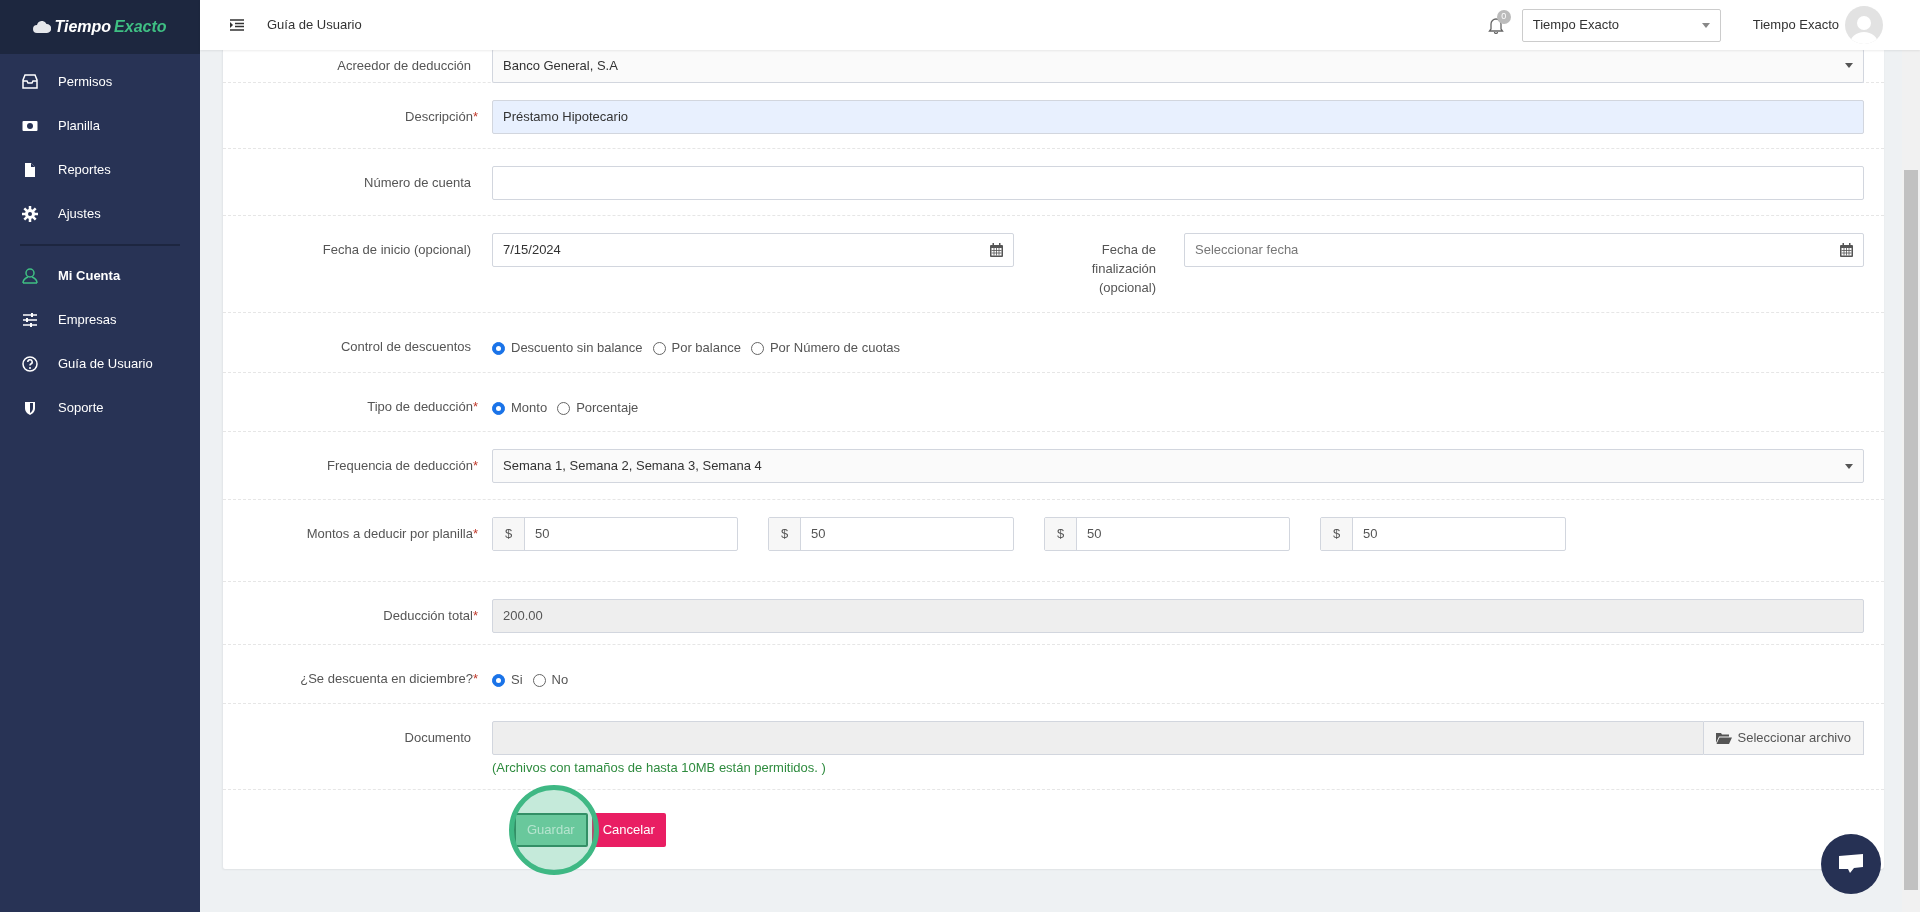 The image size is (1920, 912). I want to click on field-label: Número de cuenta, so click(417, 183).